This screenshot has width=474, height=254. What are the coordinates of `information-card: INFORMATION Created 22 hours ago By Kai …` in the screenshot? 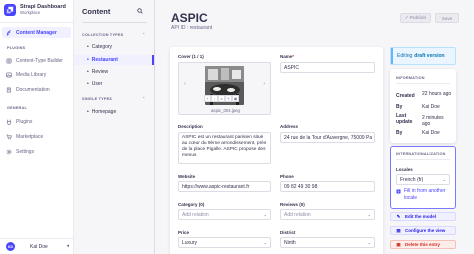 It's located at (423, 106).